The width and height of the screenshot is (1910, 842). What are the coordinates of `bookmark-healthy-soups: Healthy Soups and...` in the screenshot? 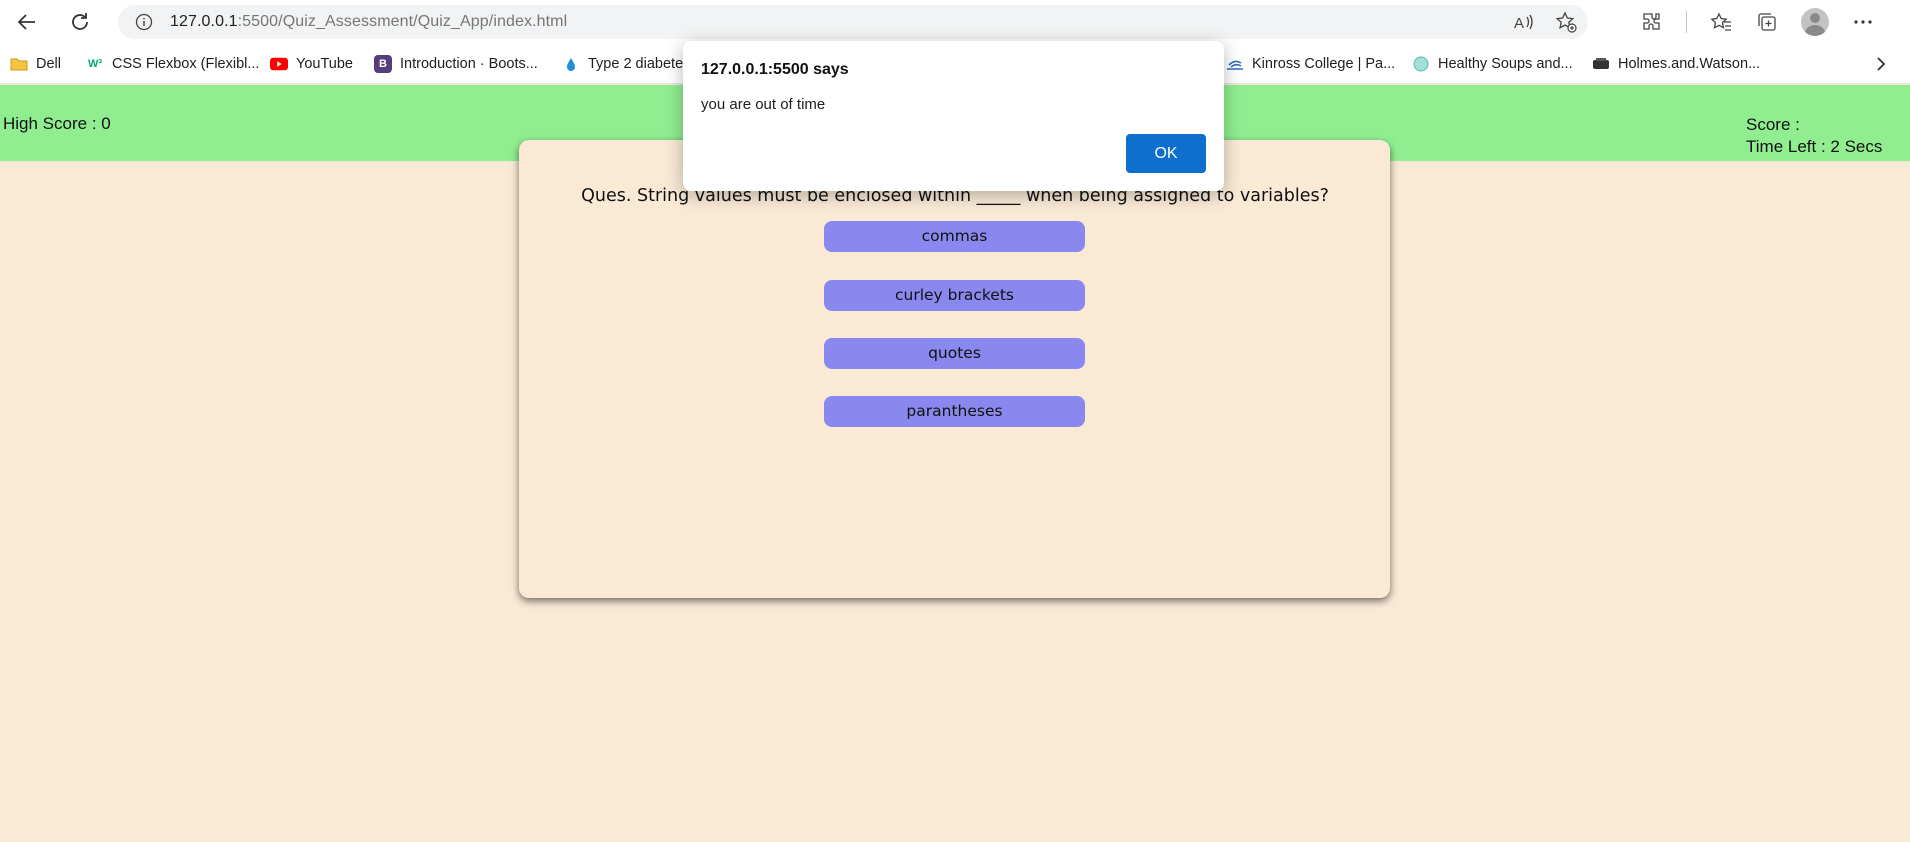 It's located at (1492, 64).